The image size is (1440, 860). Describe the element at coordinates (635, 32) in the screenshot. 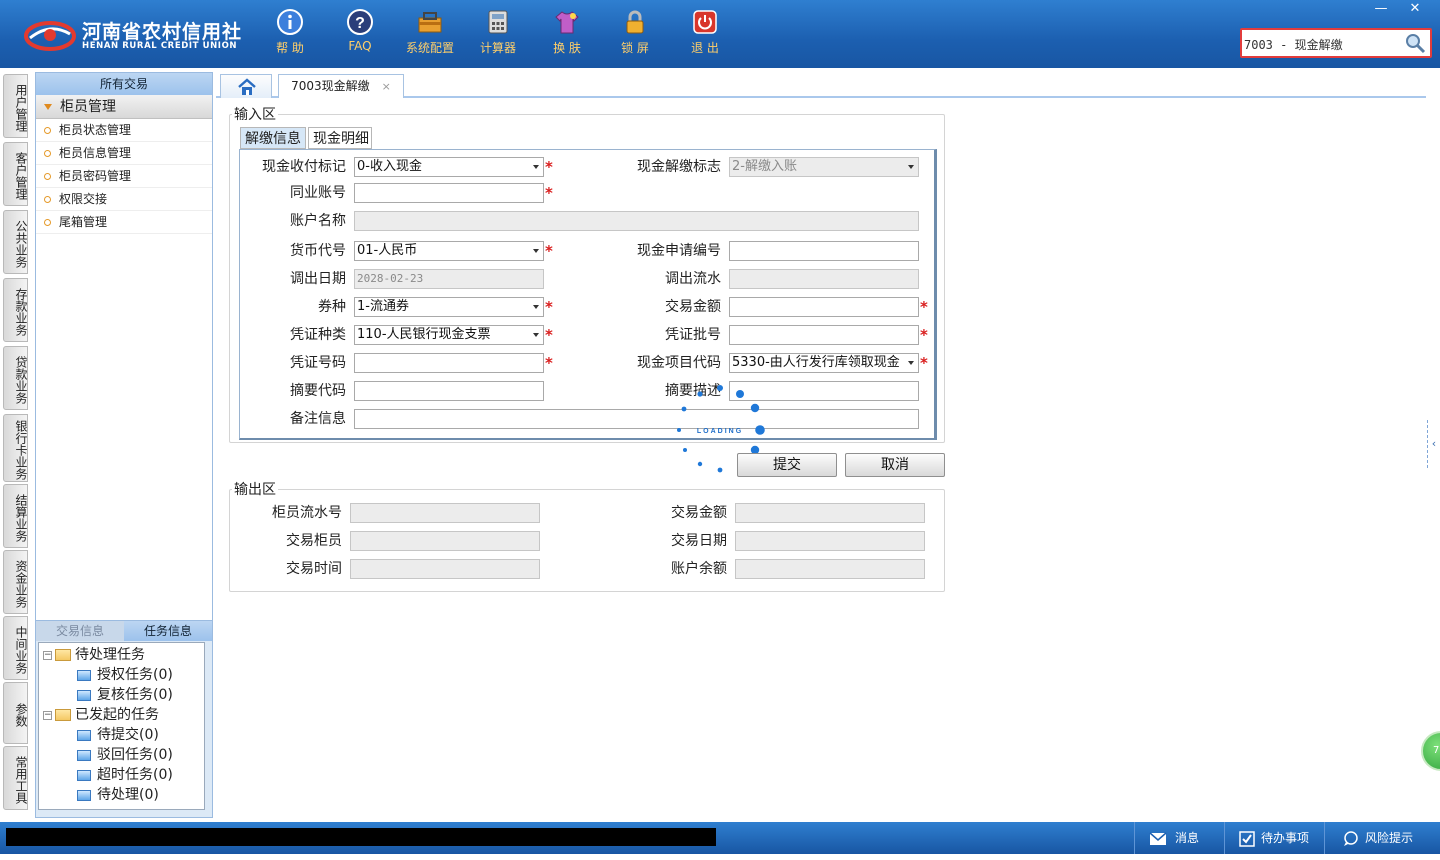

I see `lock-screen-button: 锁 屏` at that location.